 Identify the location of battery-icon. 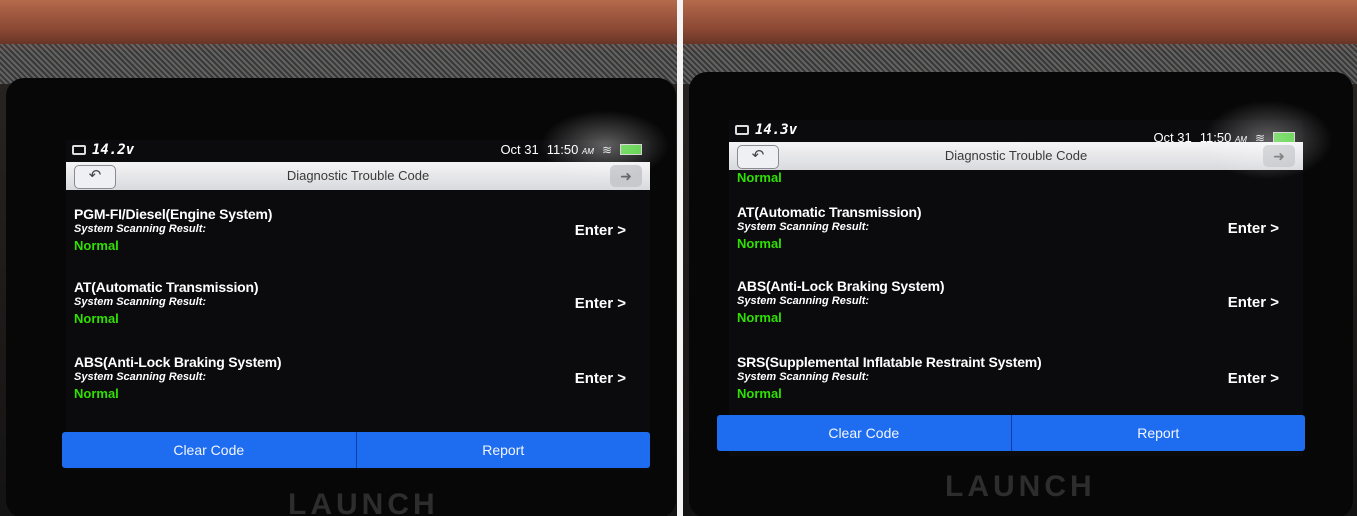
(631, 149).